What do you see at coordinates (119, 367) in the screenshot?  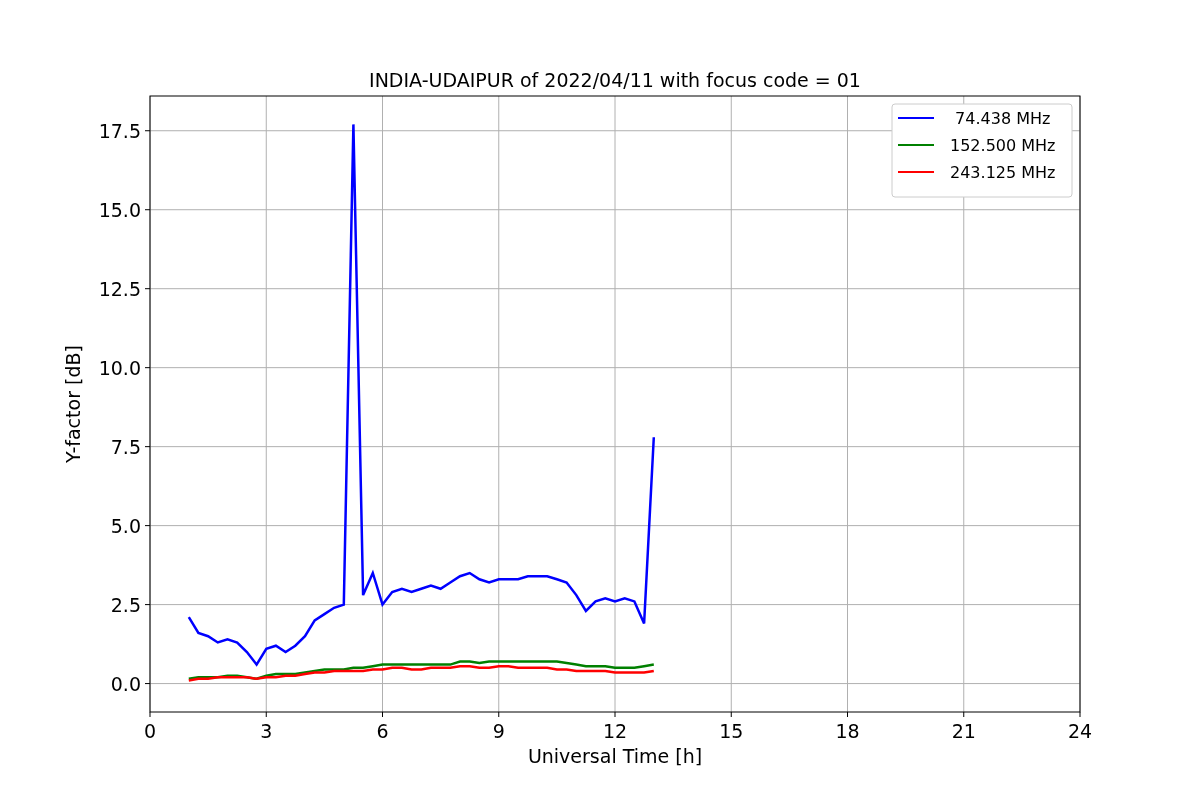 I see `tick-label: 10.0` at bounding box center [119, 367].